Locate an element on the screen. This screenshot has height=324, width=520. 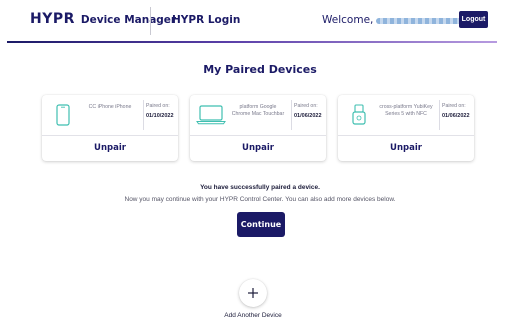
device-name: cross-platform YubiKey Series 5 with NFC is located at coordinates (406, 110).